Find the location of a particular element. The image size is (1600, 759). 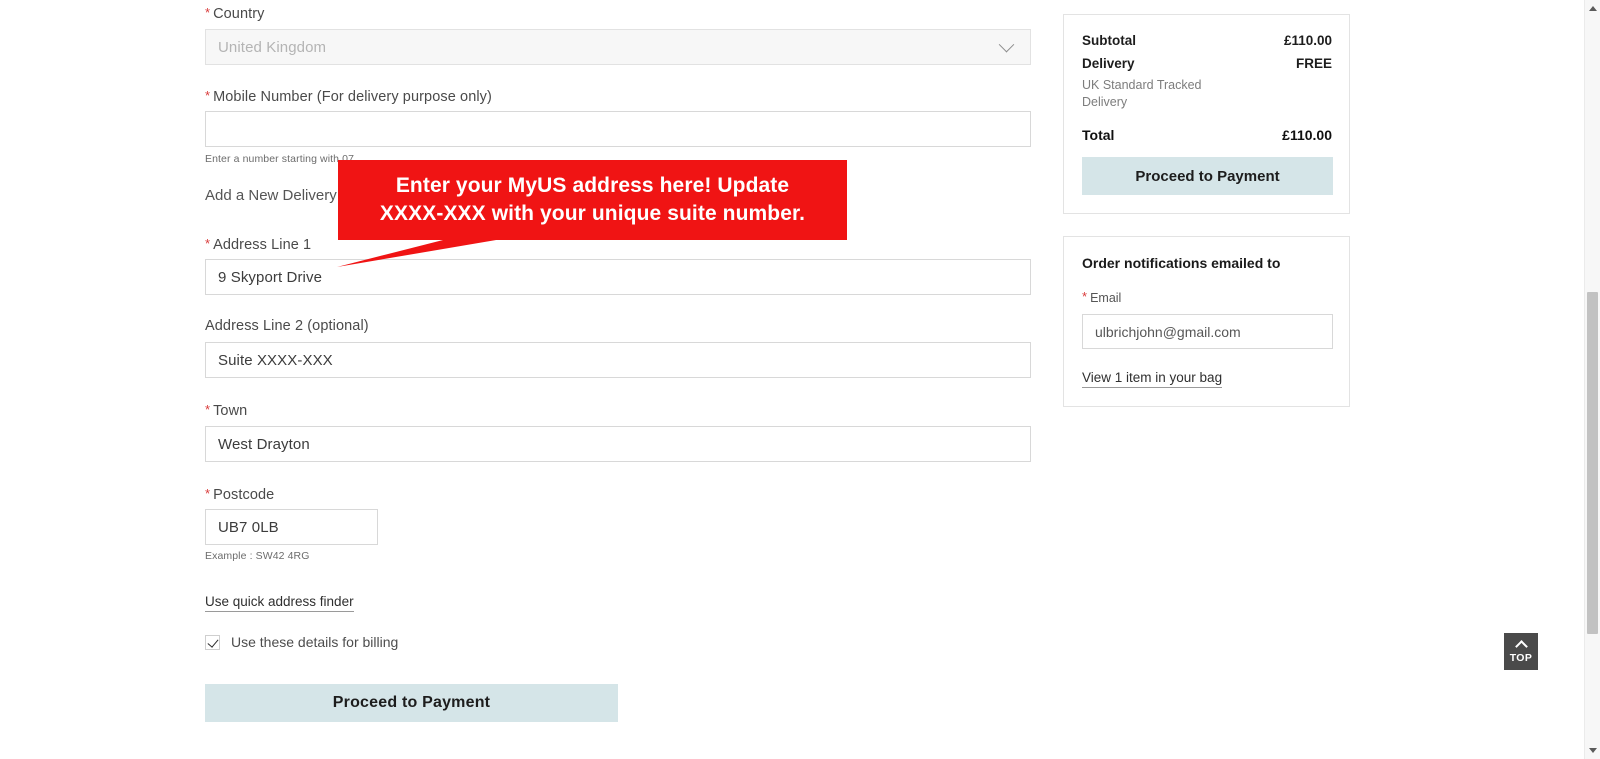

town-label: * Town is located at coordinates (226, 410).